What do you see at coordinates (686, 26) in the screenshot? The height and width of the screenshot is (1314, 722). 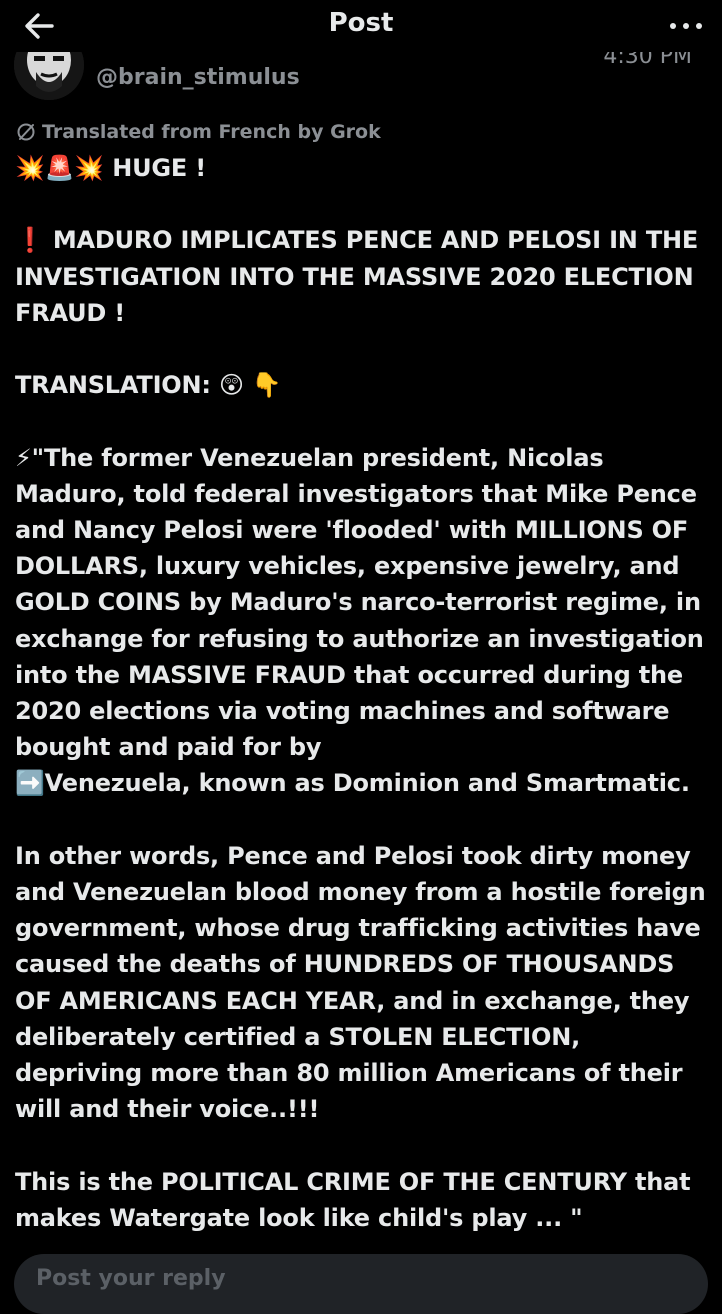 I see `more-options-button` at bounding box center [686, 26].